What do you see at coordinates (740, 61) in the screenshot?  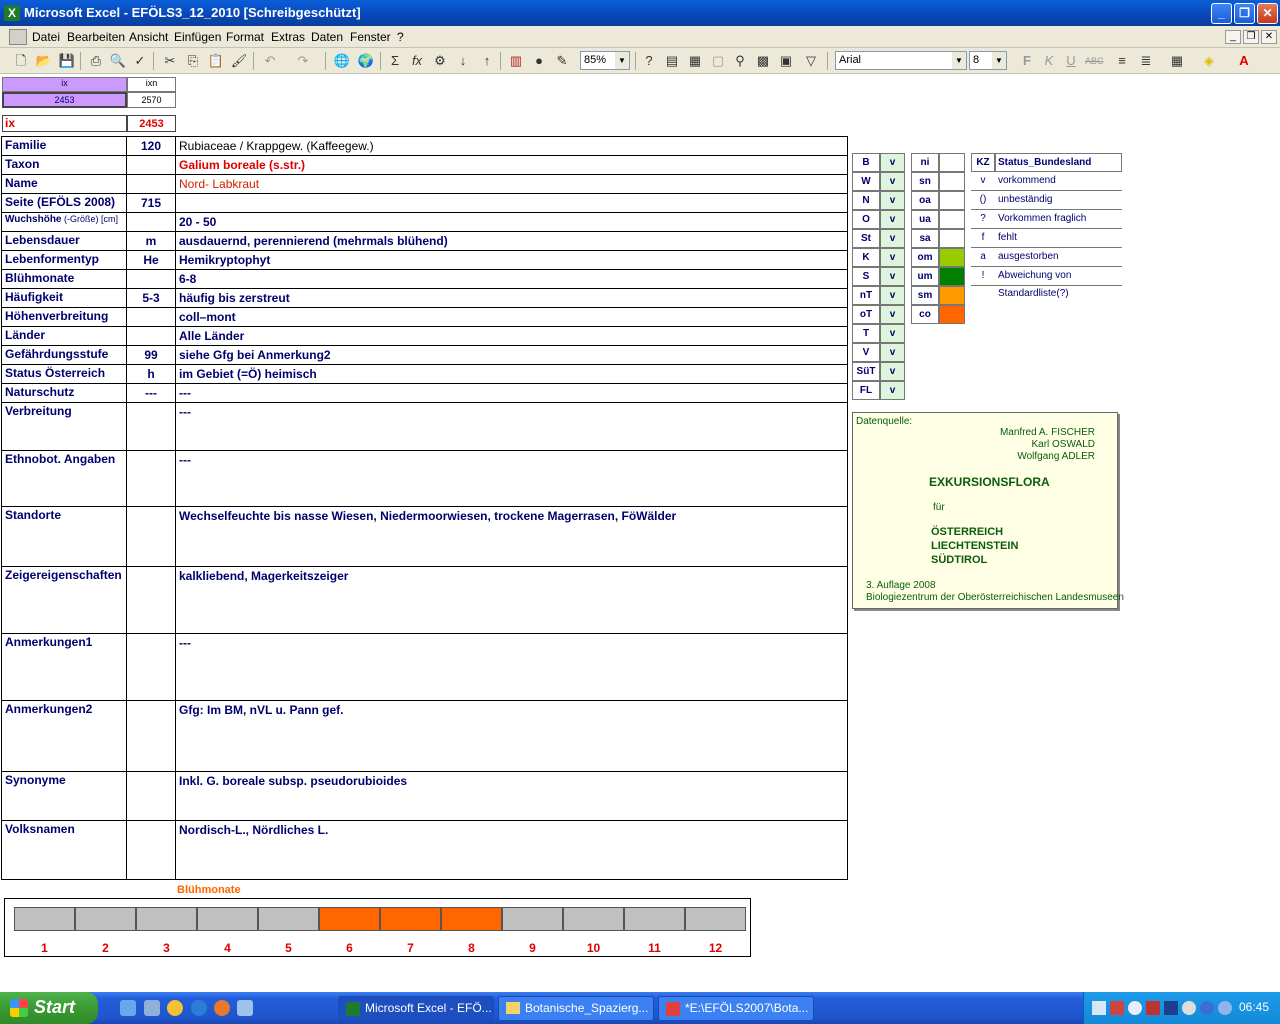 I see `find-icon: ⚲` at bounding box center [740, 61].